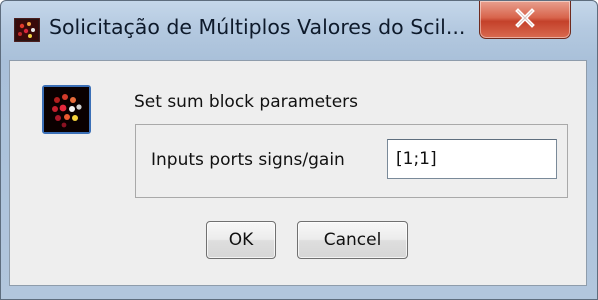 This screenshot has width=598, height=300. I want to click on scilab-icon, so click(27, 30).